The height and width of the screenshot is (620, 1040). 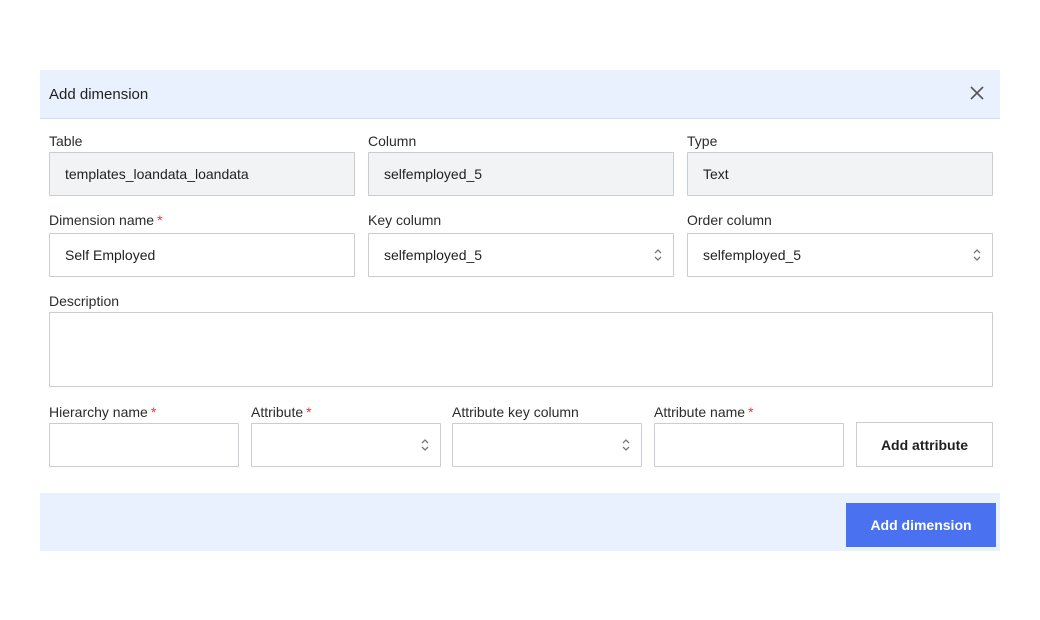 What do you see at coordinates (520, 522) in the screenshot?
I see `dialog-footer: Add dimension` at bounding box center [520, 522].